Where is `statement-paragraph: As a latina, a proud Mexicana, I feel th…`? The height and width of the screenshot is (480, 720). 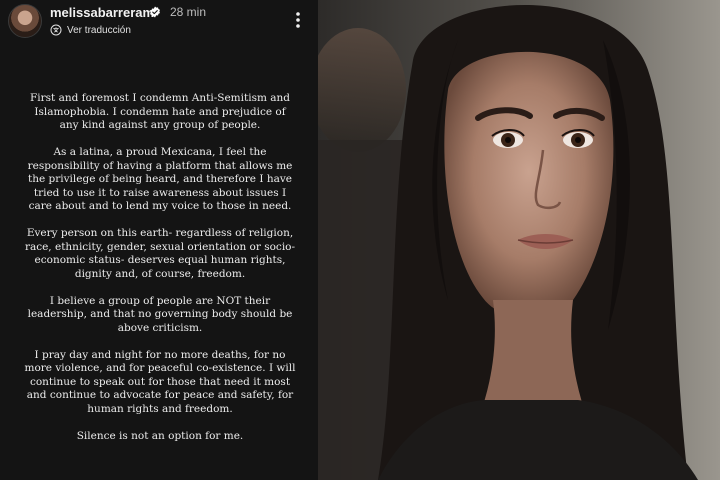
statement-paragraph: As a latina, a proud Mexicana, I feel th… is located at coordinates (160, 179).